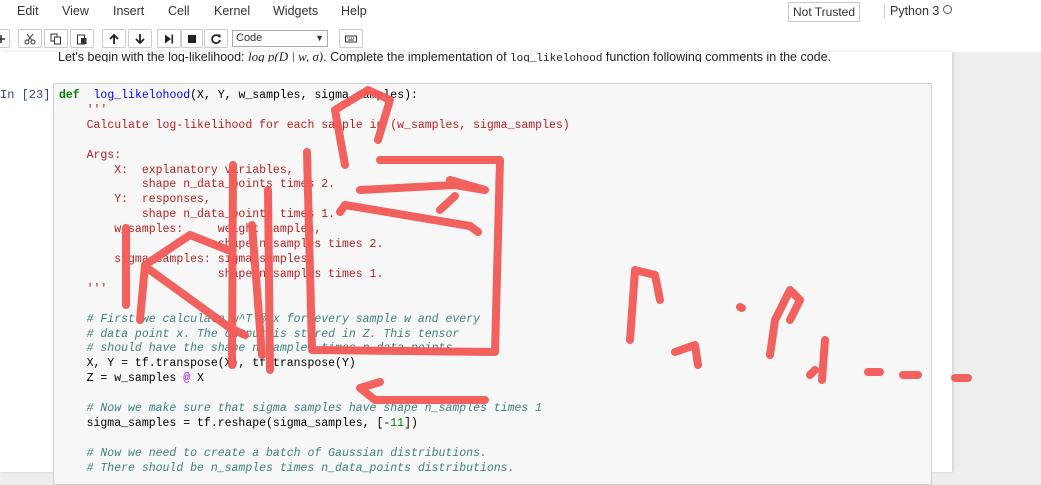  Describe the element at coordinates (179, 11) in the screenshot. I see `menu-cell: Cell` at that location.